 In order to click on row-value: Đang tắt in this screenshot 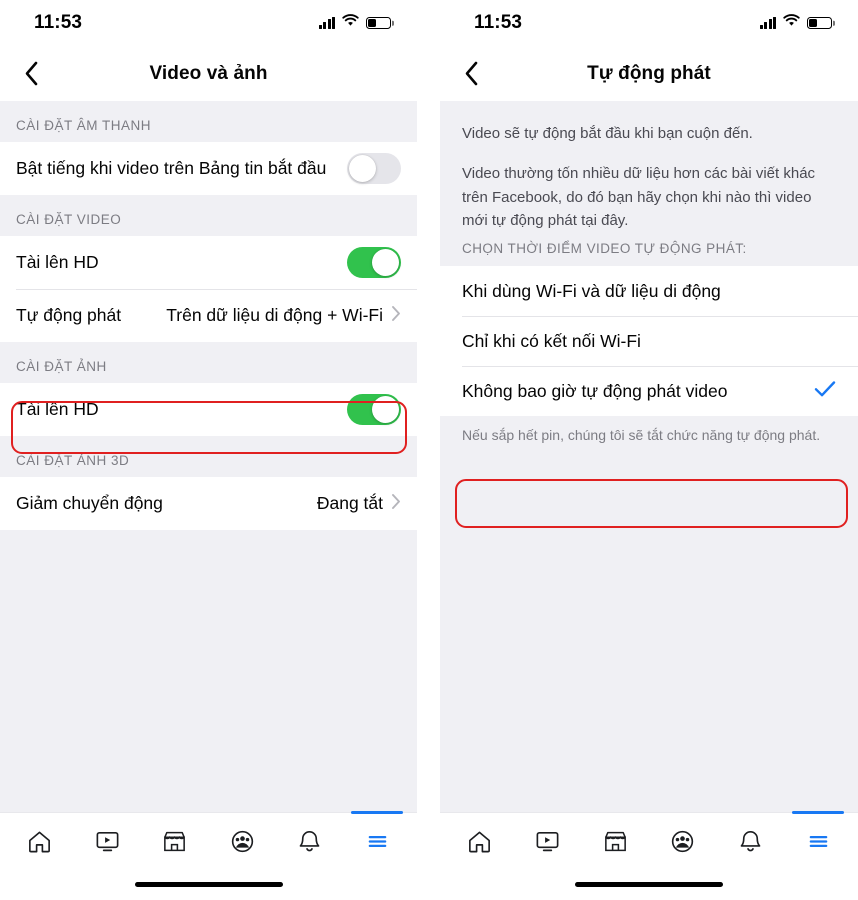, I will do `click(349, 503)`.